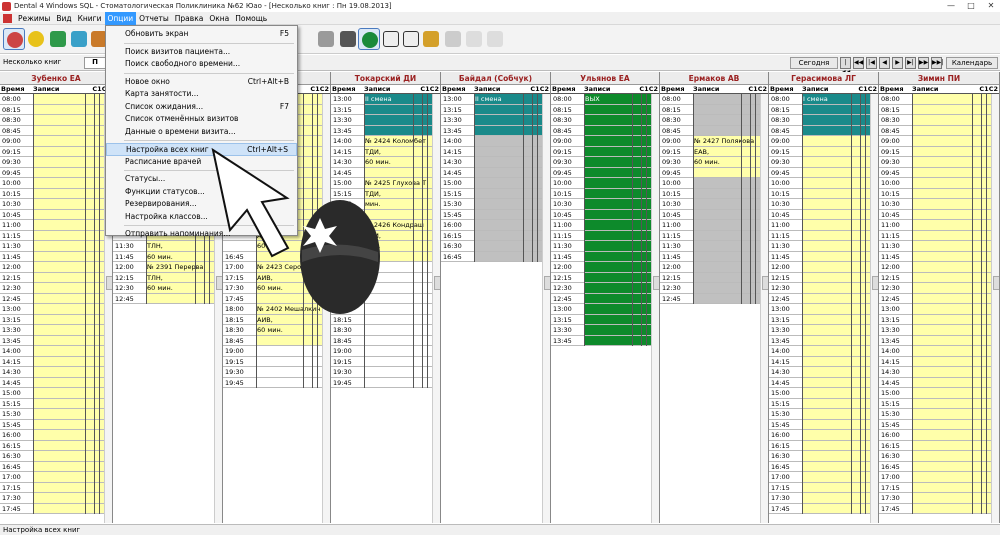 The width and height of the screenshot is (1000, 535). I want to click on helmet-icon, so click(340, 257).